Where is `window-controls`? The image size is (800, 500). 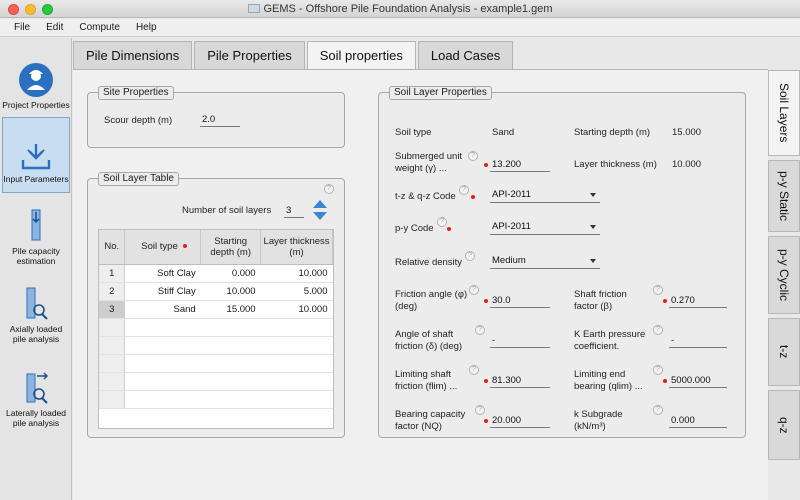
window-controls is located at coordinates (30, 9).